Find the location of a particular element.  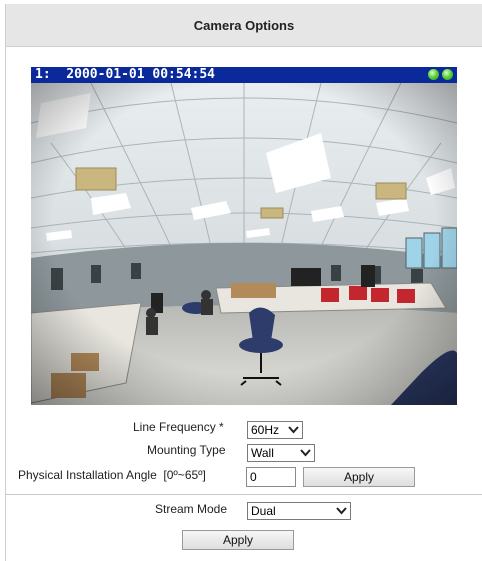

apply-button-label: Apply is located at coordinates (238, 540).